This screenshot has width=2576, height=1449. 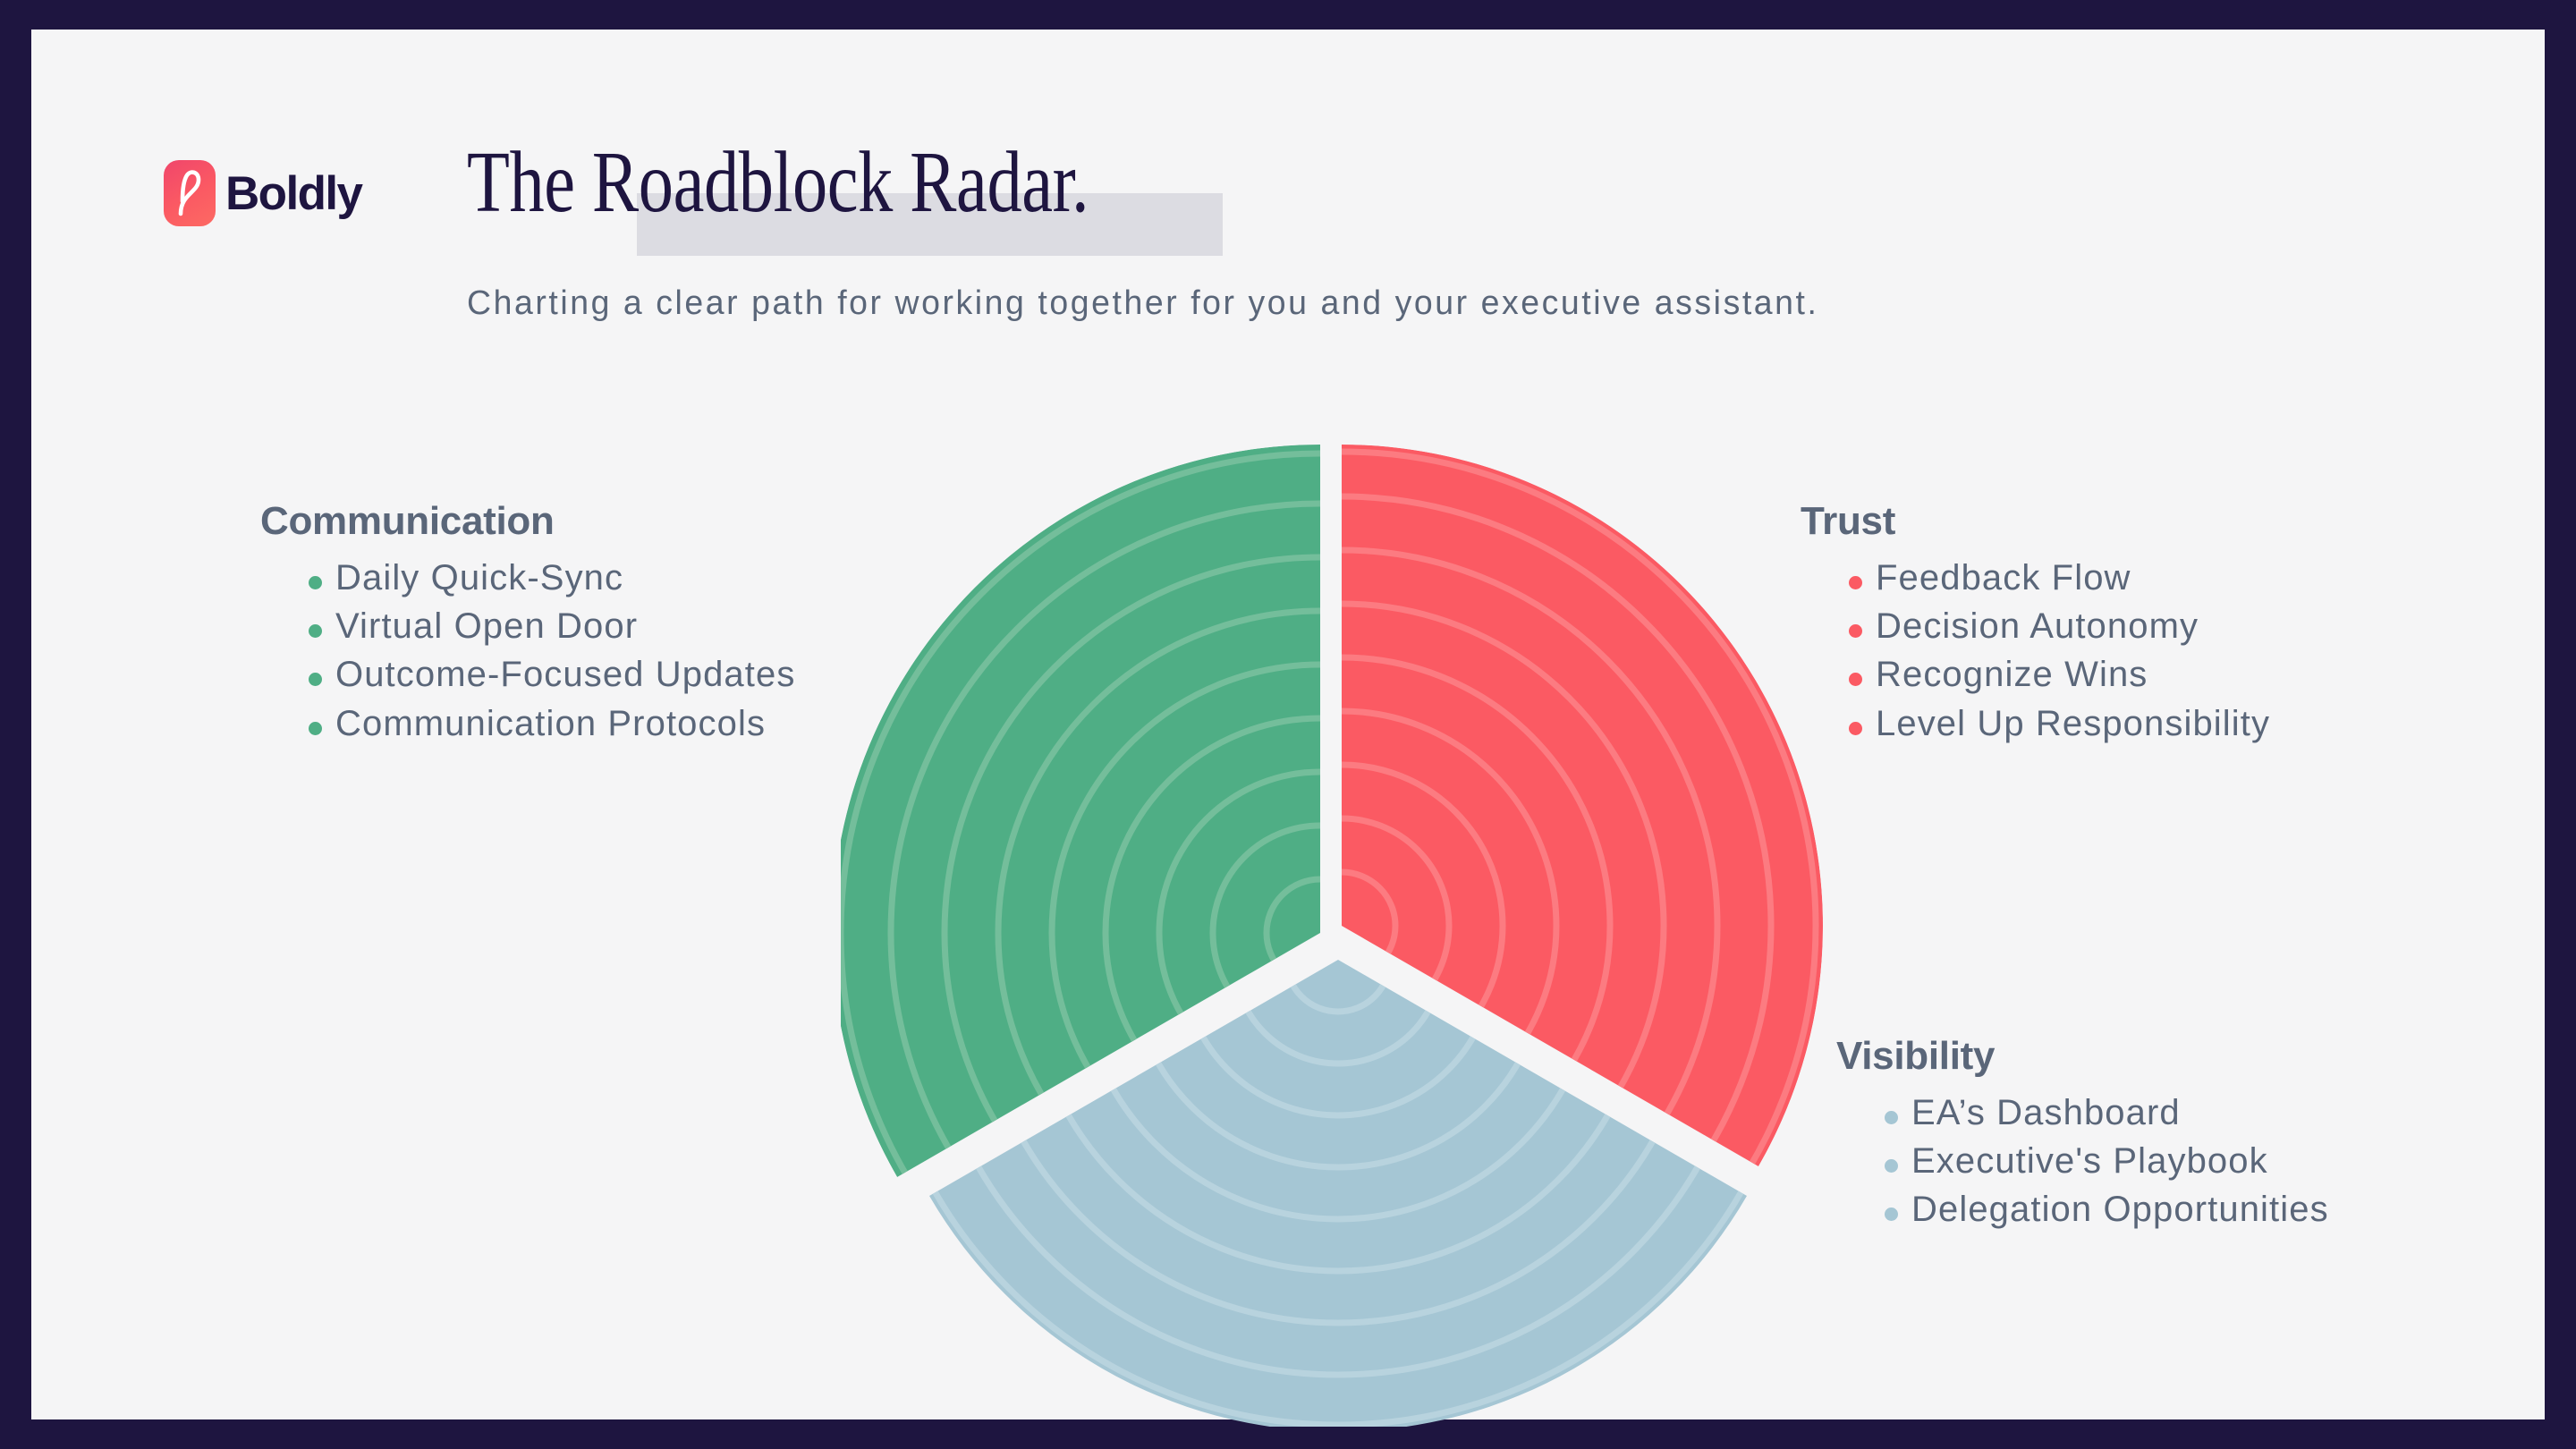 I want to click on list-item-label: Executive's Playbook, so click(x=2089, y=1161).